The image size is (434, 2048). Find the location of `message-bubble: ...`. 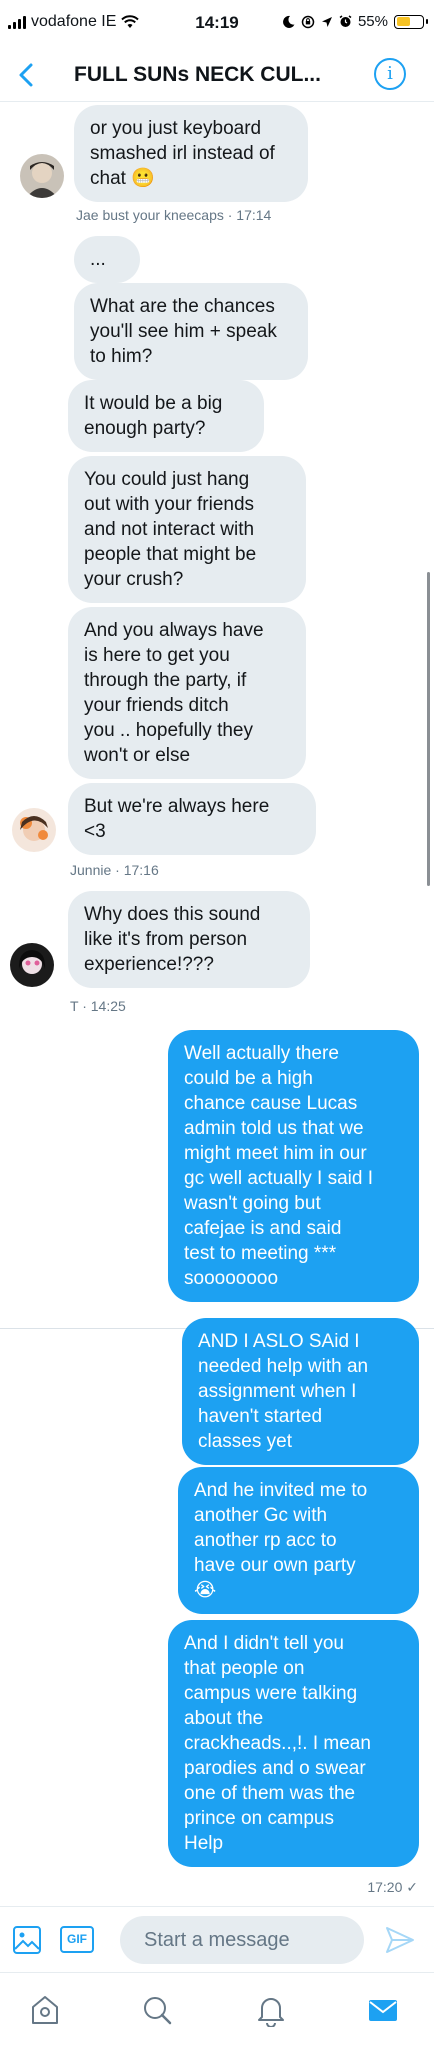

message-bubble: ... is located at coordinates (107, 259).